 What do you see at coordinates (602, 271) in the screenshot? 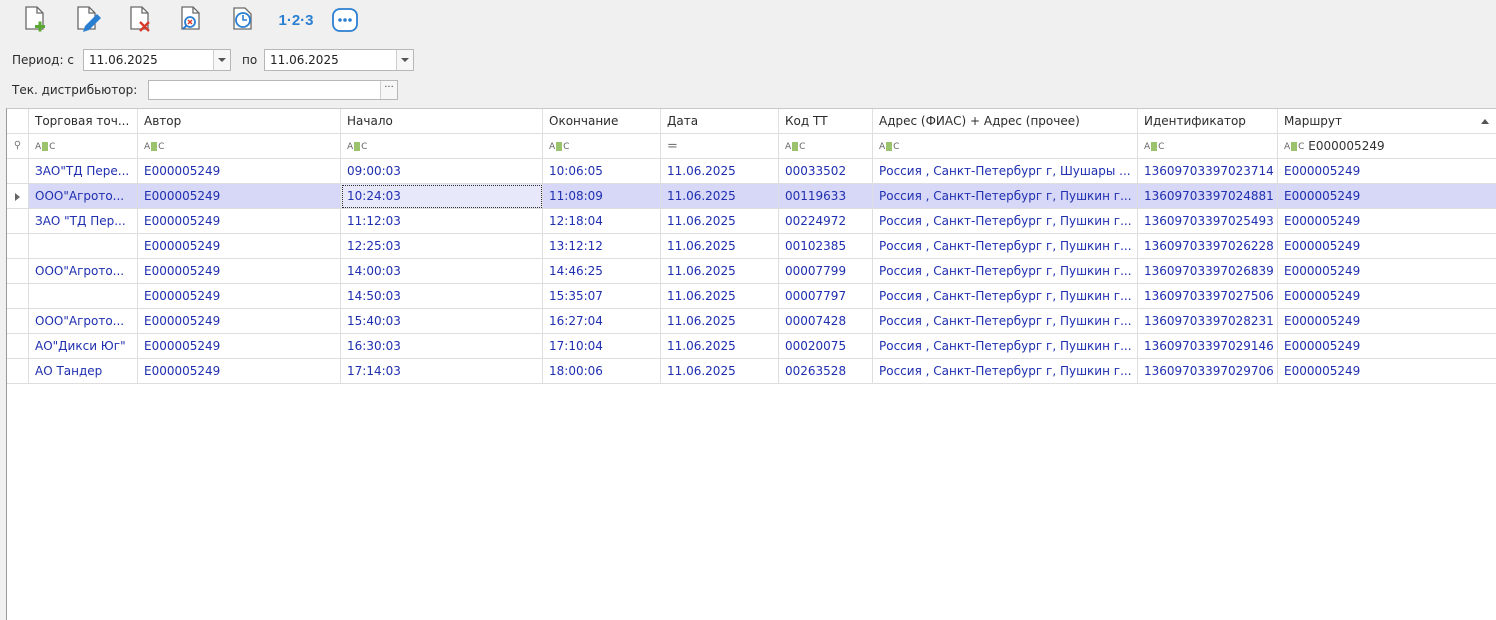
I see `cell-end: 14:46:25` at bounding box center [602, 271].